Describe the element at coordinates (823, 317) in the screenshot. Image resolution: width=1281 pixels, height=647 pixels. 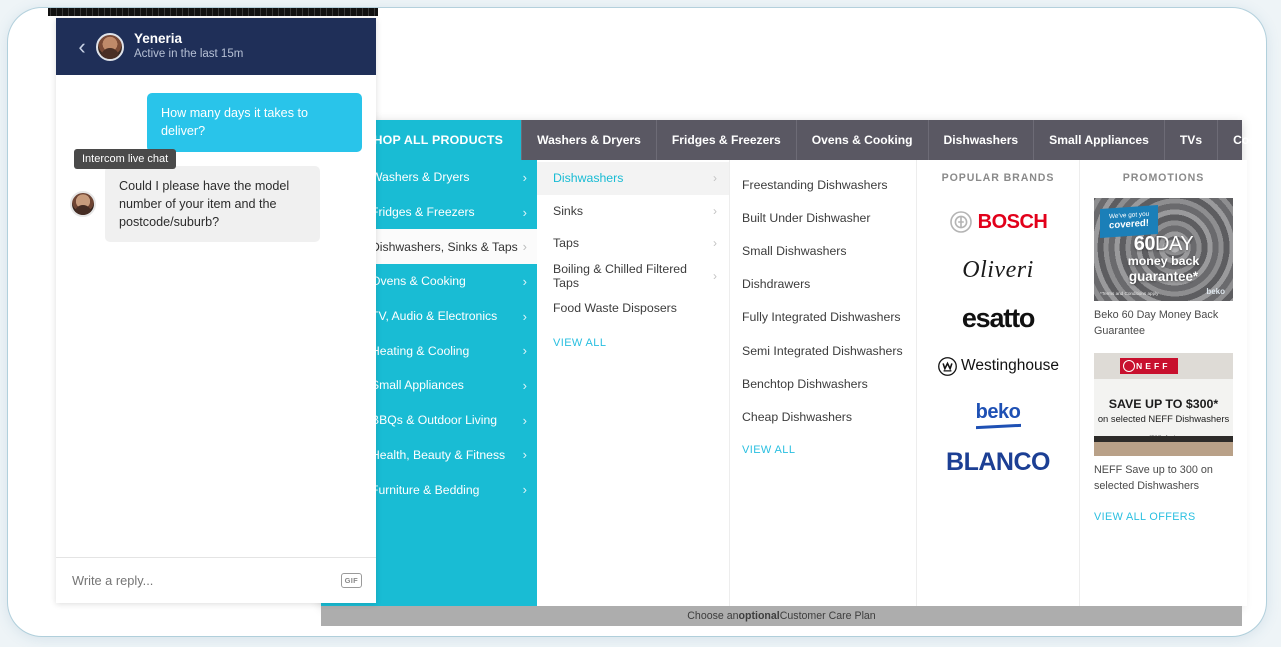
I see `product-type-item-fully-integrated-dishwashers: Fully Integrated Dishwashers` at that location.